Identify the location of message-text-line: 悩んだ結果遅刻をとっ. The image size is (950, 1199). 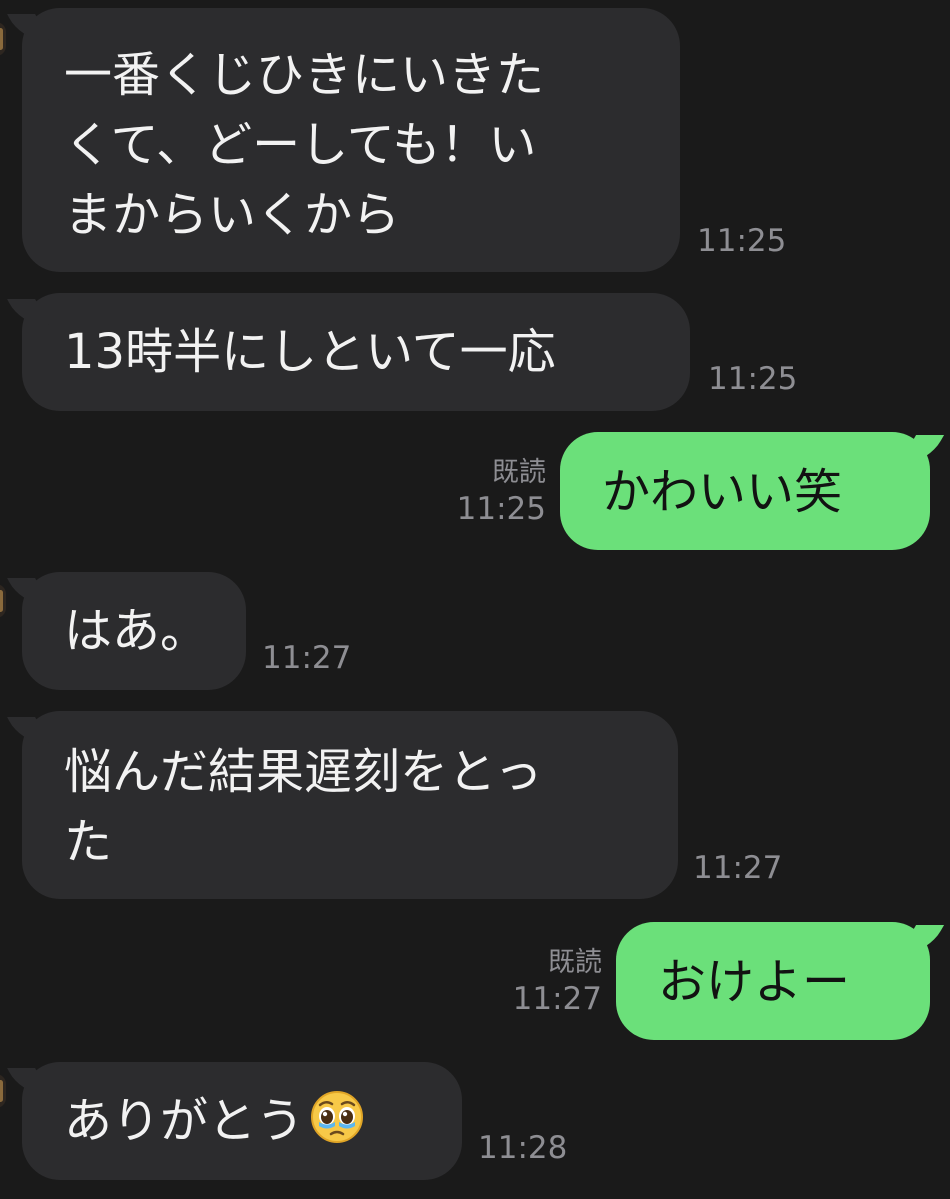
(303, 772).